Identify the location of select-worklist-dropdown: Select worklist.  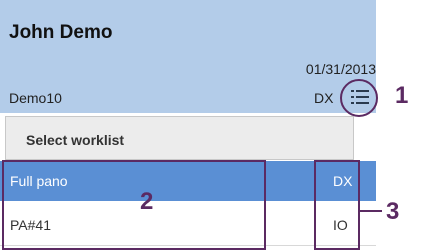
(179, 138).